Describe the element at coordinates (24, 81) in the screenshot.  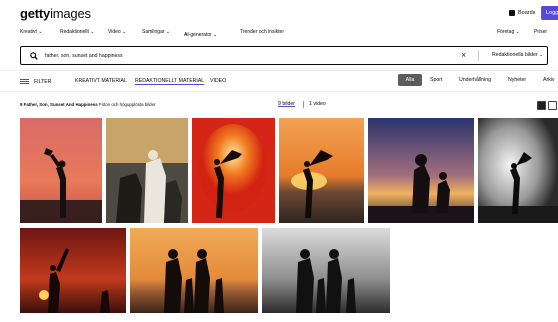
I see `filter-icon` at that location.